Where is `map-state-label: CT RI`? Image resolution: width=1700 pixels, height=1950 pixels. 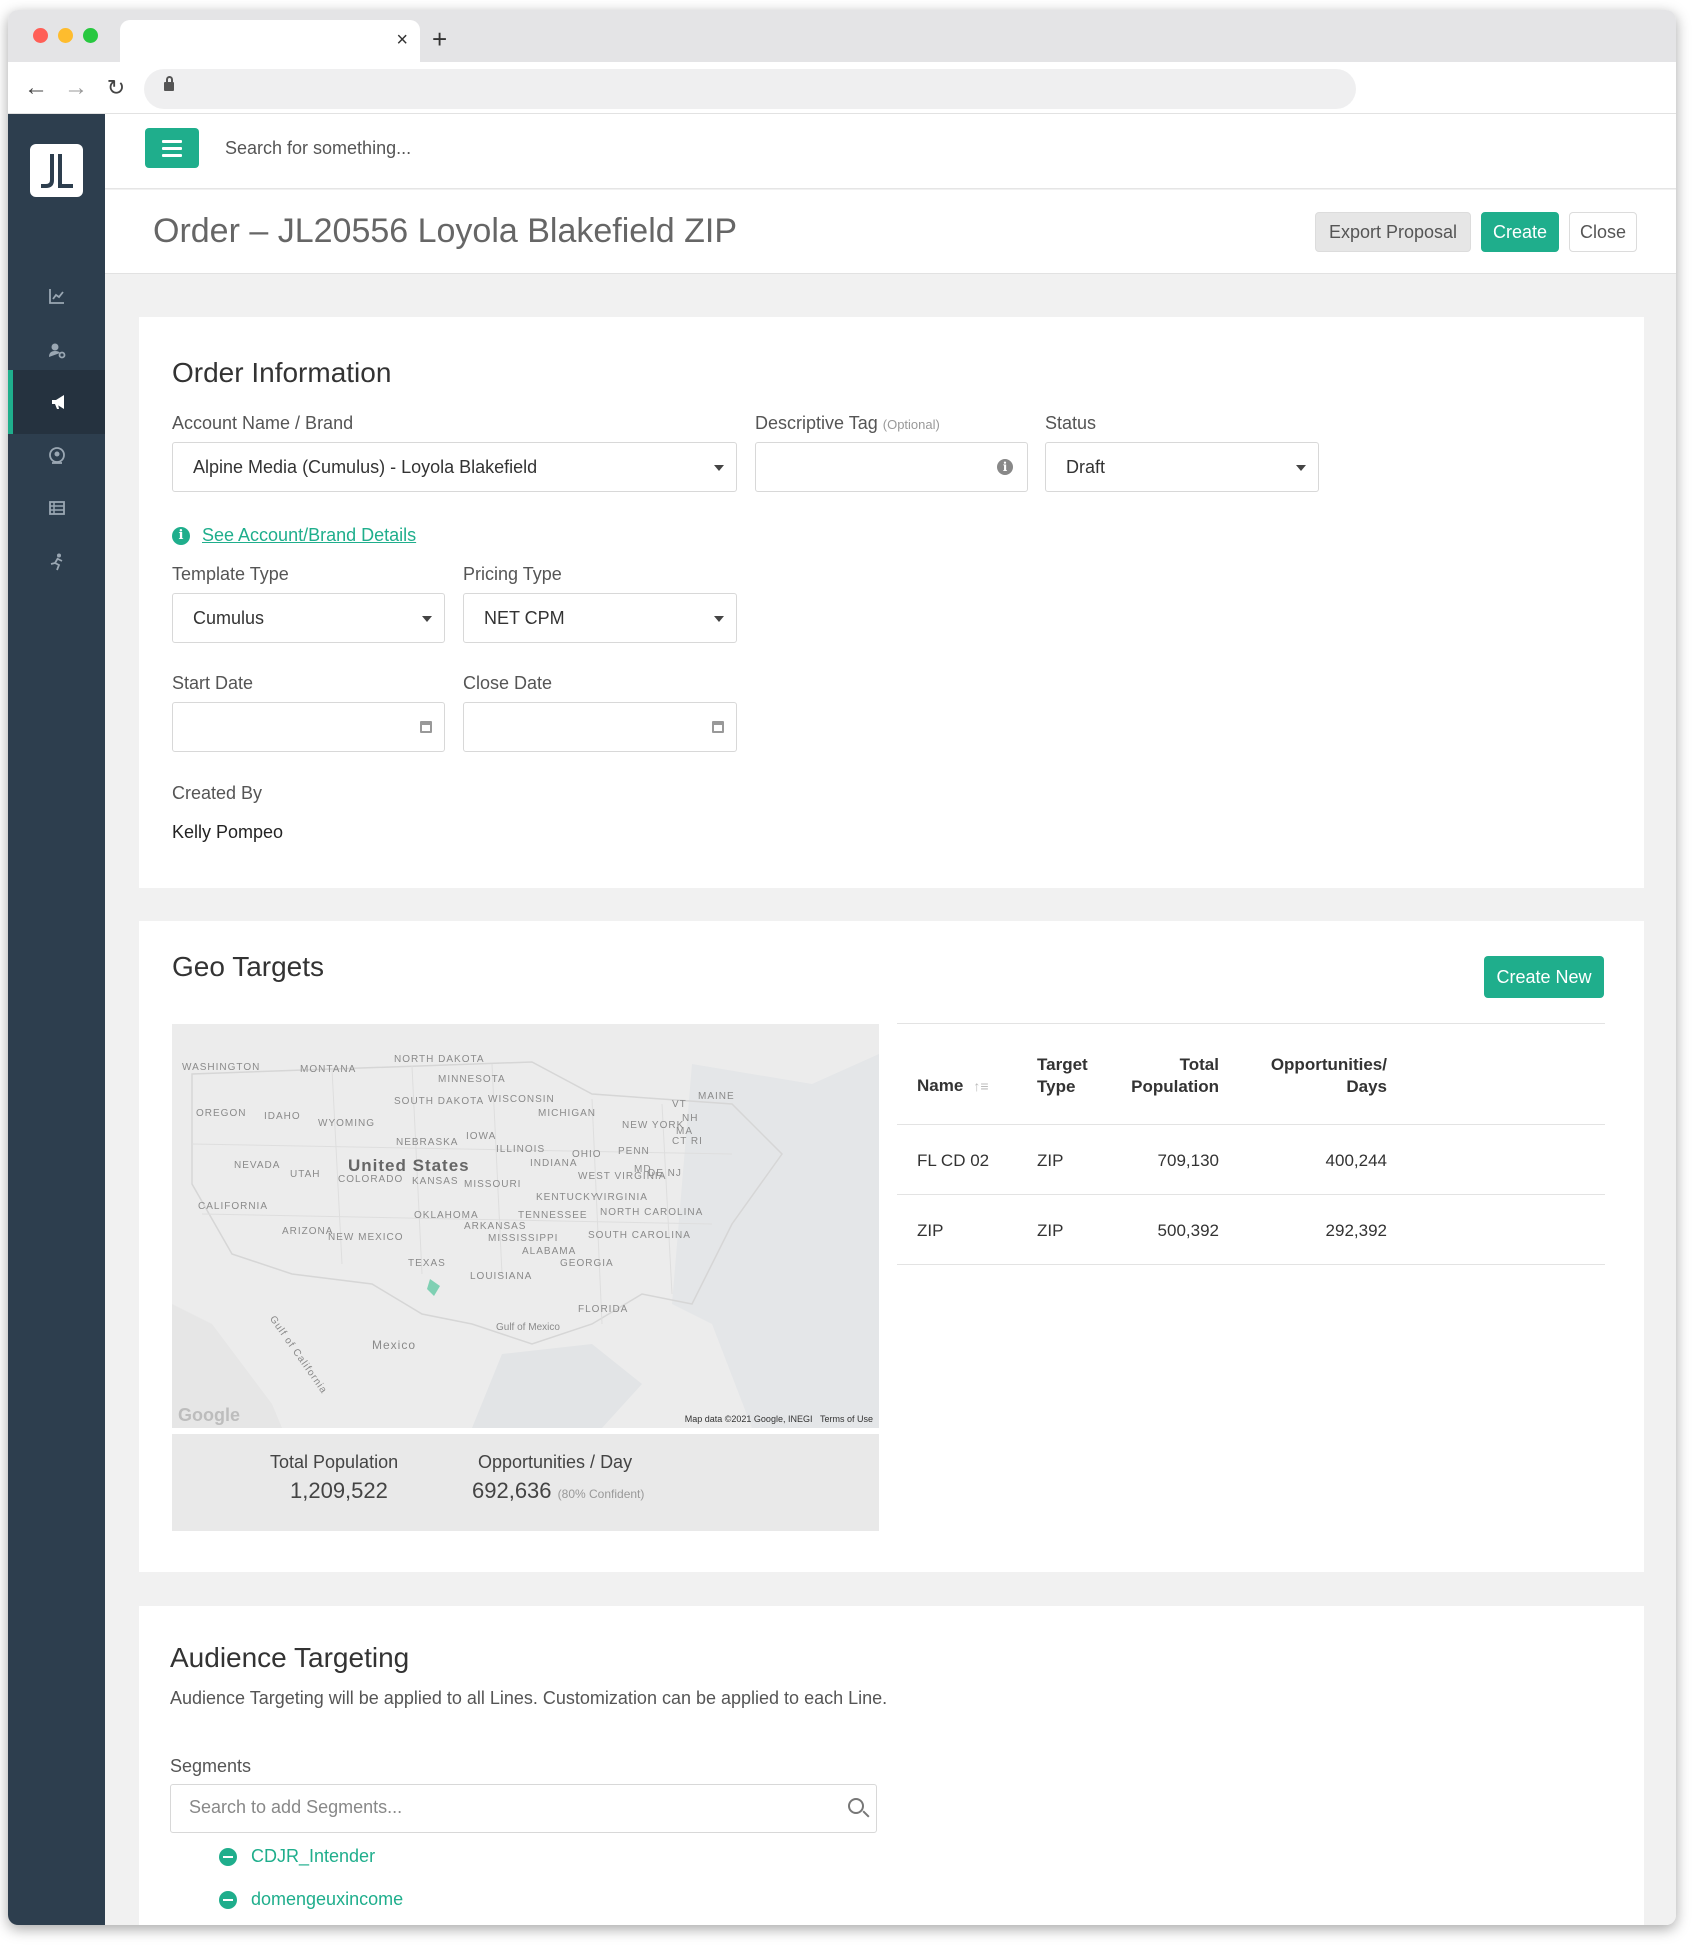 map-state-label: CT RI is located at coordinates (687, 1141).